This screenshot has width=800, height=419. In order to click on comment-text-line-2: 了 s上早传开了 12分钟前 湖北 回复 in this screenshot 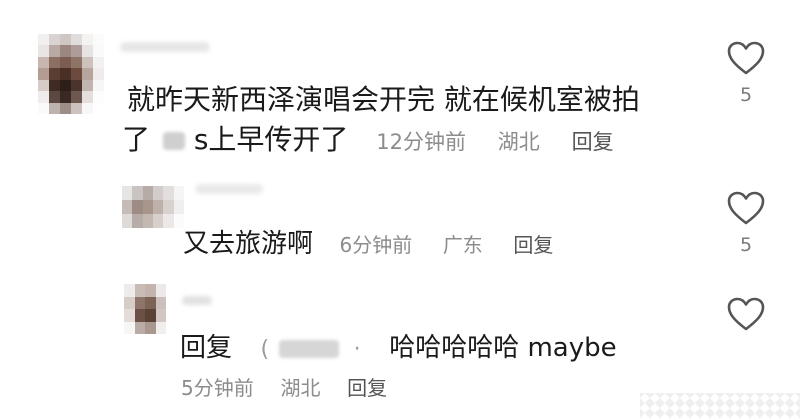, I will do `click(368, 141)`.